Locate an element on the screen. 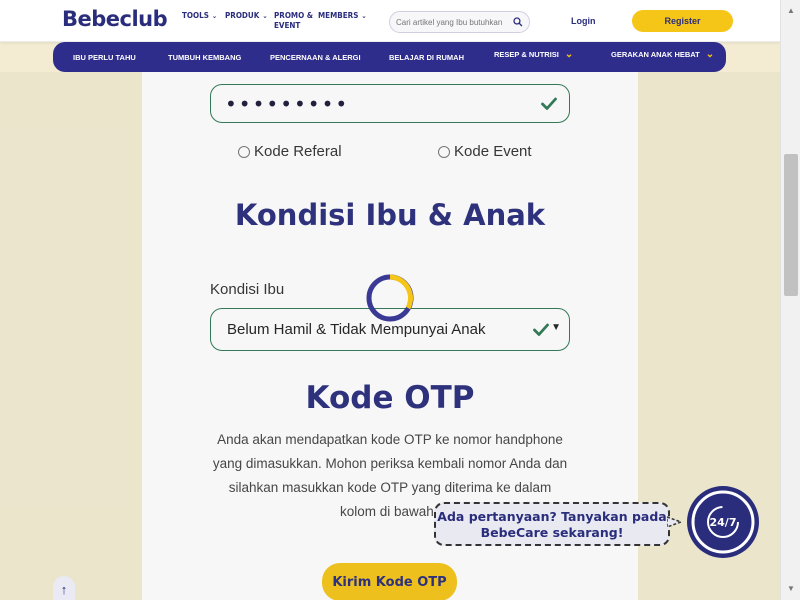 The height and width of the screenshot is (600, 800). category-label: IBU PERLU TAHU is located at coordinates (104, 57).